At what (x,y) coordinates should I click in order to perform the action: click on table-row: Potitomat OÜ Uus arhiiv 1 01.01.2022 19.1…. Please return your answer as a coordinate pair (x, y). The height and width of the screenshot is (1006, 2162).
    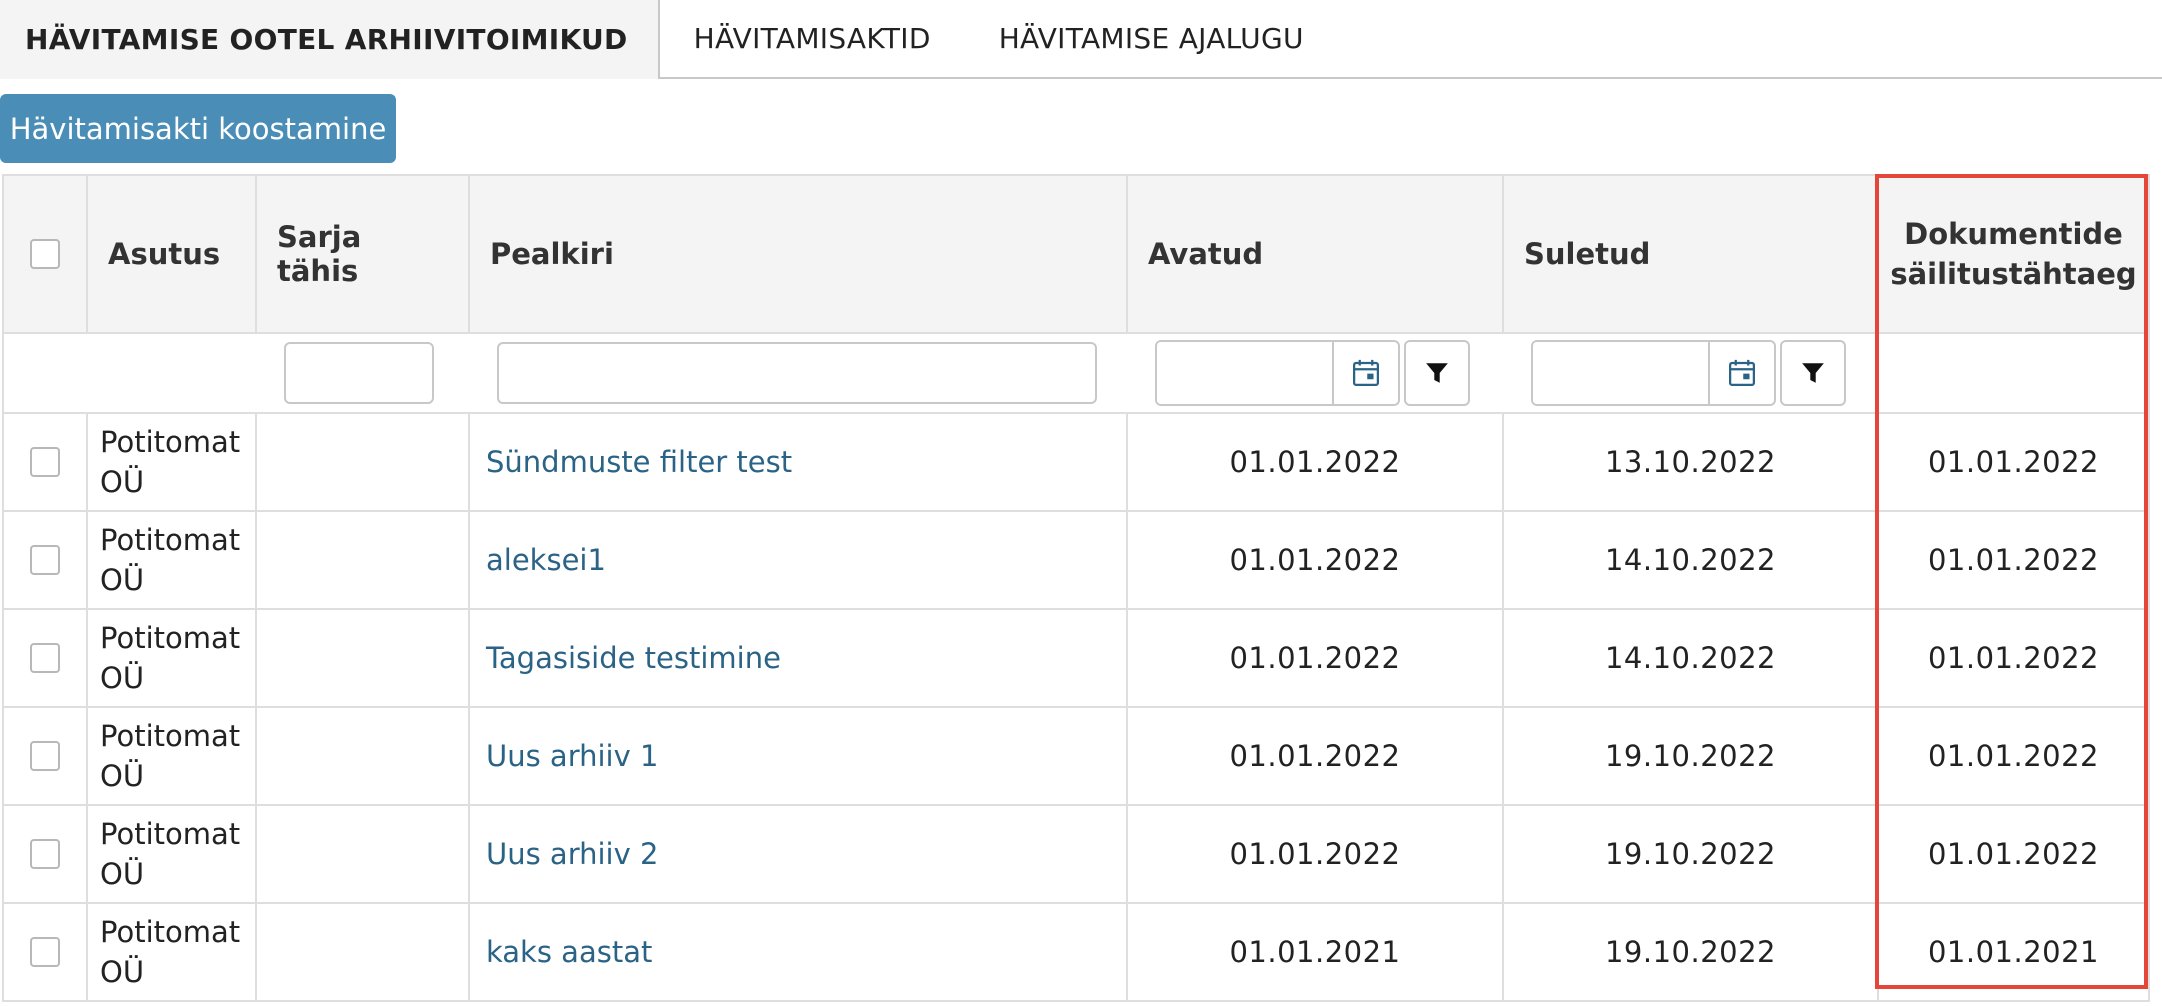
    Looking at the image, I should click on (1076, 756).